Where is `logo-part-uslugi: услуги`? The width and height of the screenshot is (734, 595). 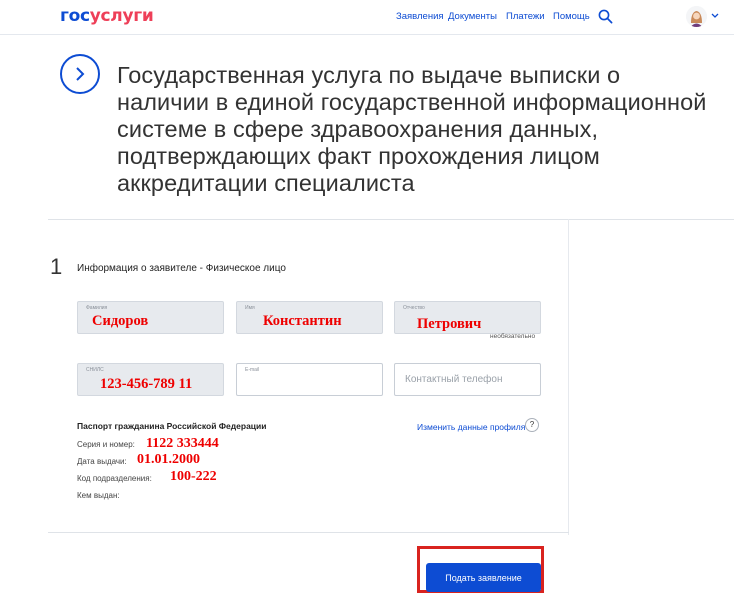
logo-part-uslugi: услуги is located at coordinates (121, 16).